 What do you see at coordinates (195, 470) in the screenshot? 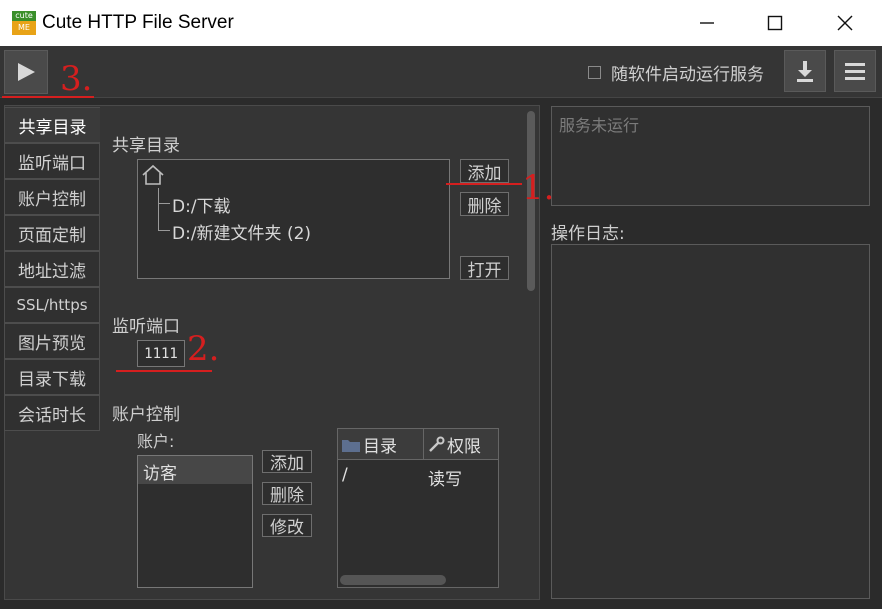
I see `account-list-item: 访客` at bounding box center [195, 470].